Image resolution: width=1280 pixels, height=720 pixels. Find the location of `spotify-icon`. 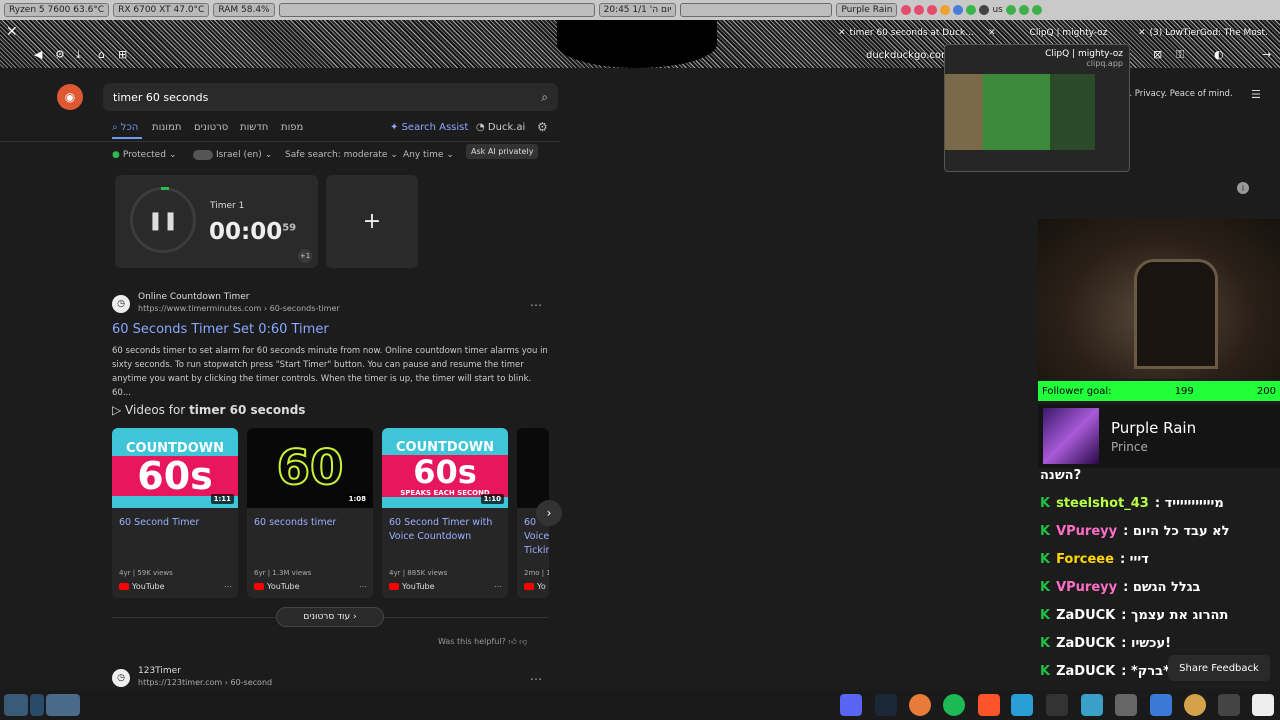

spotify-icon is located at coordinates (954, 705).